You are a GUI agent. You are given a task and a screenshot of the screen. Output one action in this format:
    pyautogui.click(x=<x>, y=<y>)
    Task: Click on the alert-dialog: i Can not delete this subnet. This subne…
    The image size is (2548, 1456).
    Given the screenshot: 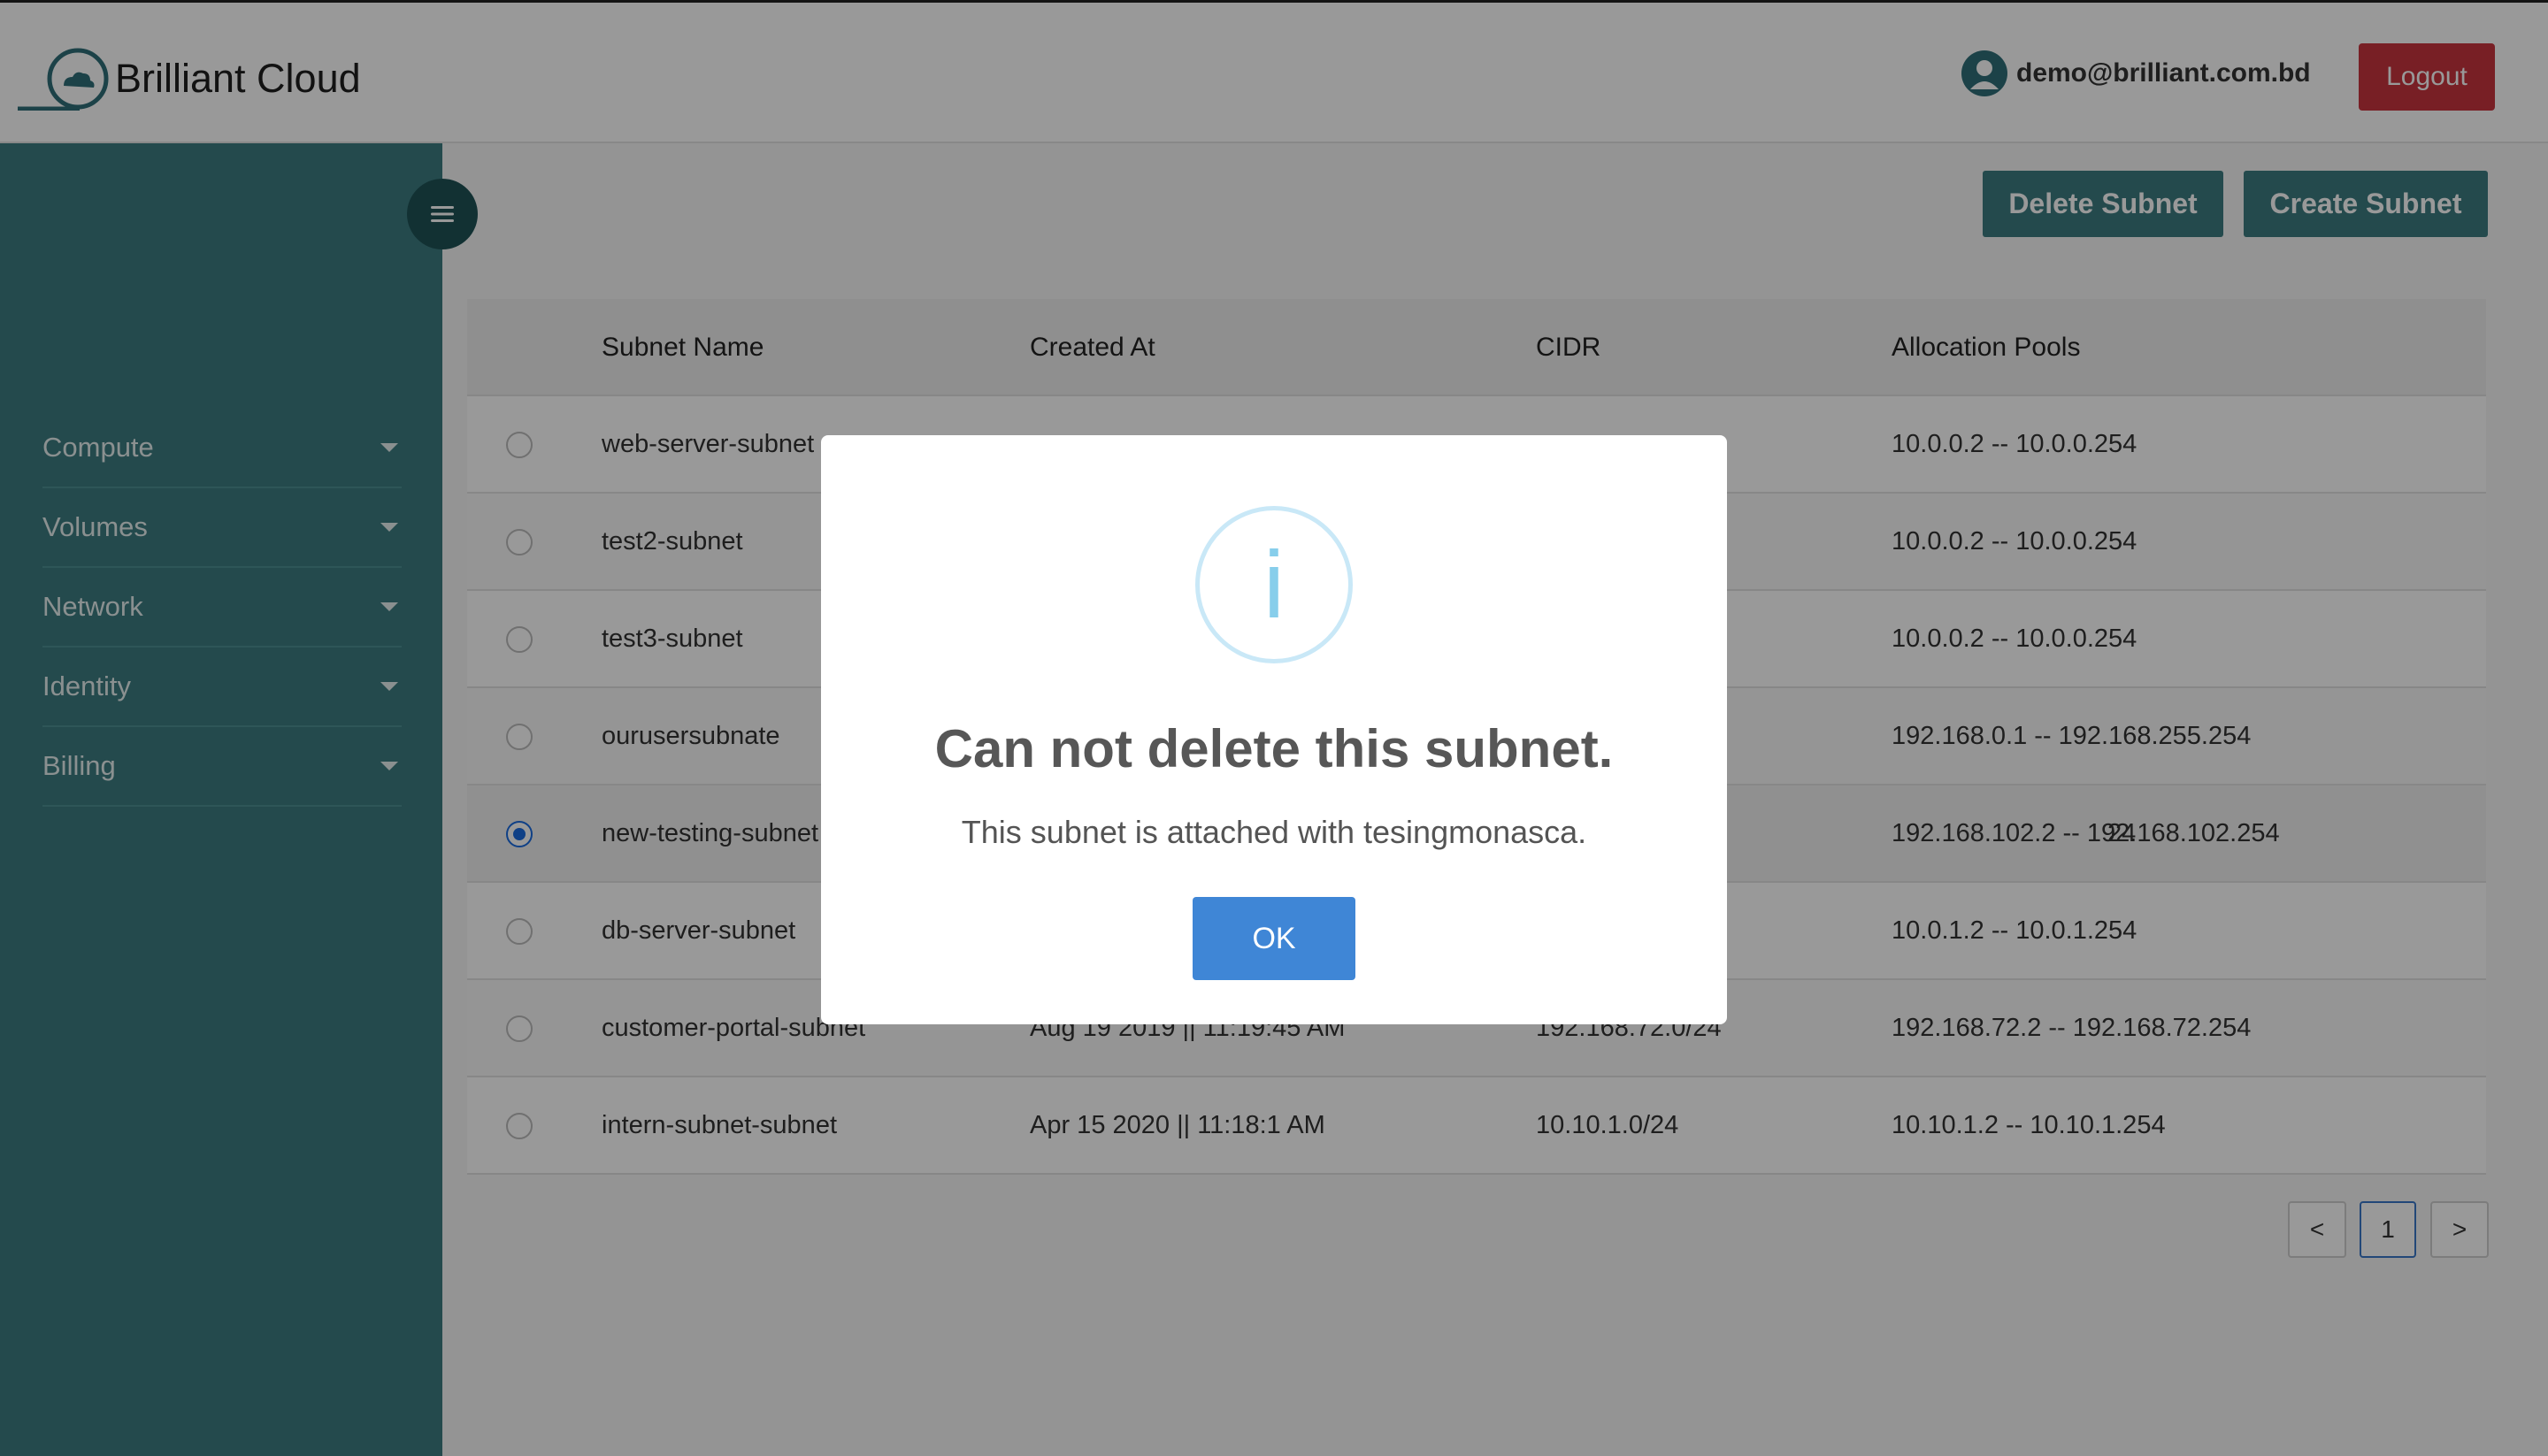 What is the action you would take?
    pyautogui.click(x=1274, y=729)
    